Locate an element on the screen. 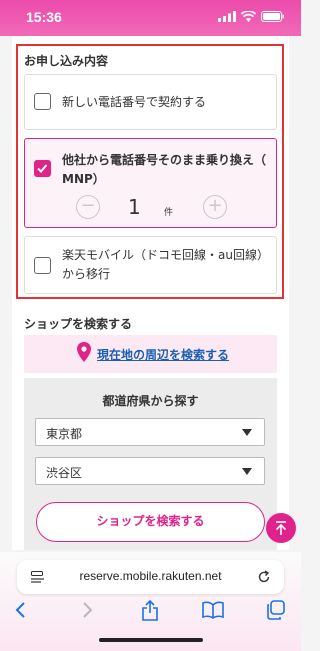 The width and height of the screenshot is (320, 651). option-new-number-label: 新しい電話番号で契約する is located at coordinates (134, 102).